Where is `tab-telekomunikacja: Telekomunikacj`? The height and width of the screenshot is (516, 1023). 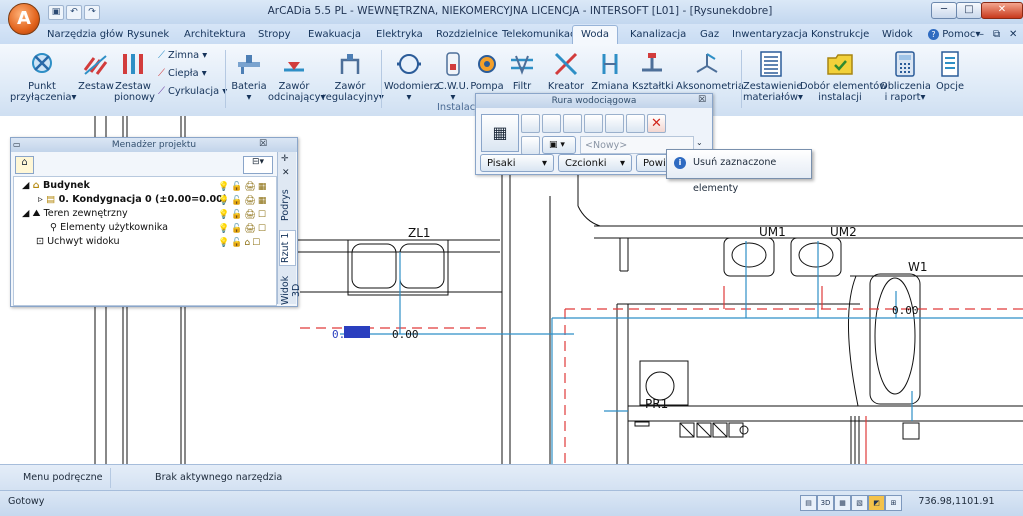
tab-telekomunikacja: Telekomunikacj is located at coordinates (540, 34).